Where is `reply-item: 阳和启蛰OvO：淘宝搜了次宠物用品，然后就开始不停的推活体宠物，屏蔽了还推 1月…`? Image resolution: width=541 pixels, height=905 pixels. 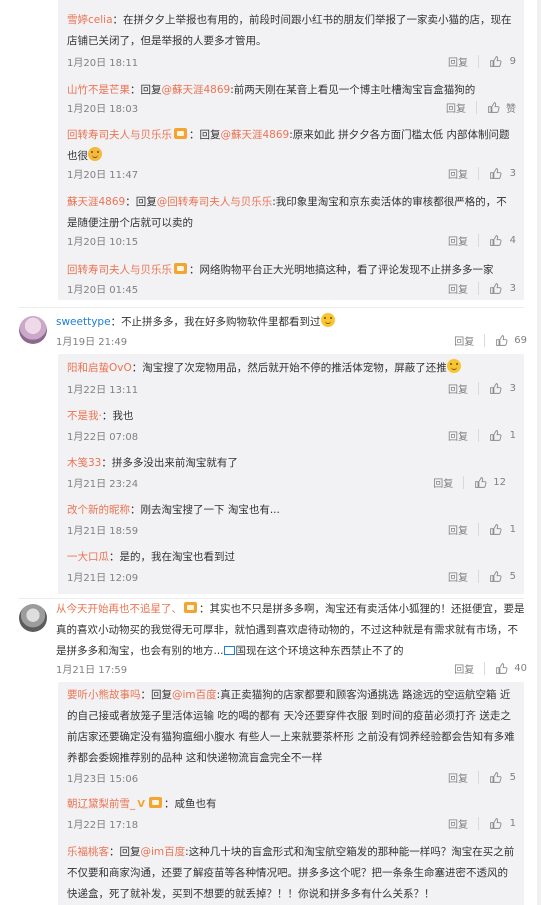
reply-item: 阳和启蛰OvO：淘宝搜了次宠物用品，然后就开始不停的推活体宠物，屏蔽了还推 1月… is located at coordinates (291, 377).